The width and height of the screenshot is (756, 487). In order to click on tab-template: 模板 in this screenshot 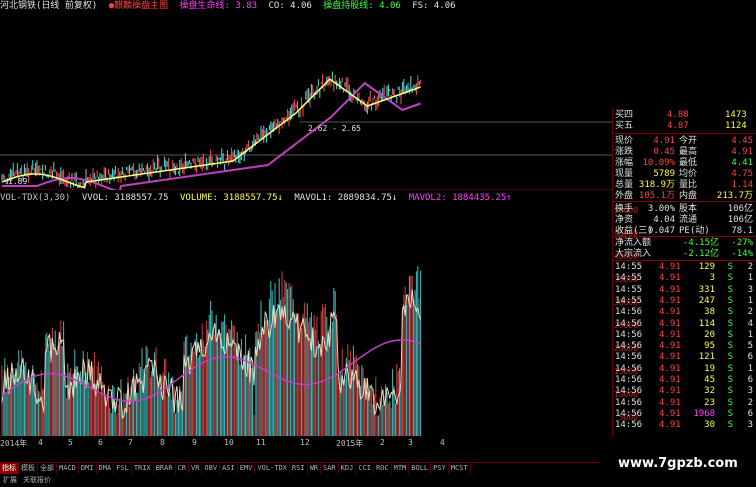, I will do `click(28, 468)`.